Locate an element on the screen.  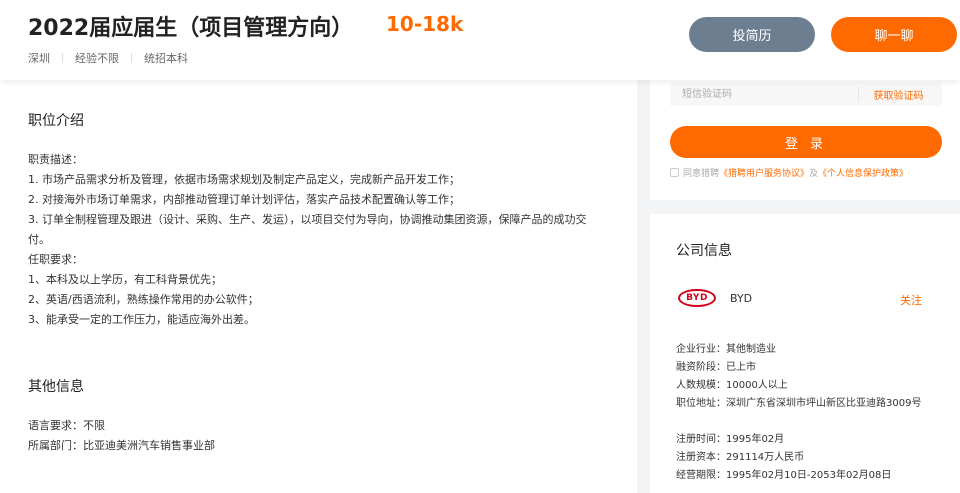
desc-line: 2、英语/西语流利，熟练操作常用的办公软件； is located at coordinates (143, 299).